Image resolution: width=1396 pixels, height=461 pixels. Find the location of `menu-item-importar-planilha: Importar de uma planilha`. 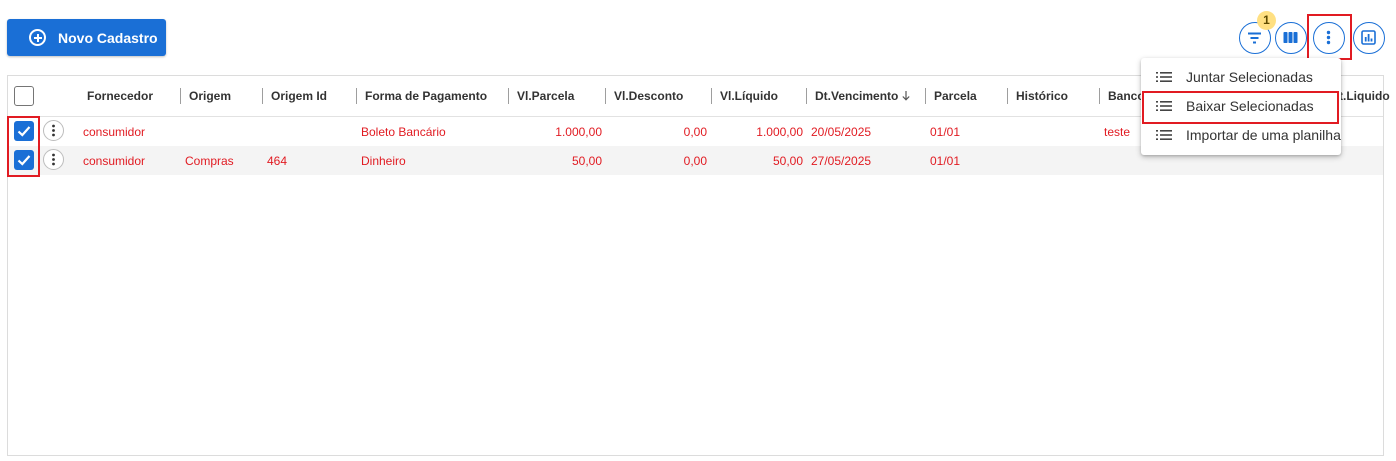

menu-item-importar-planilha: Importar de uma planilha is located at coordinates (1241, 135).